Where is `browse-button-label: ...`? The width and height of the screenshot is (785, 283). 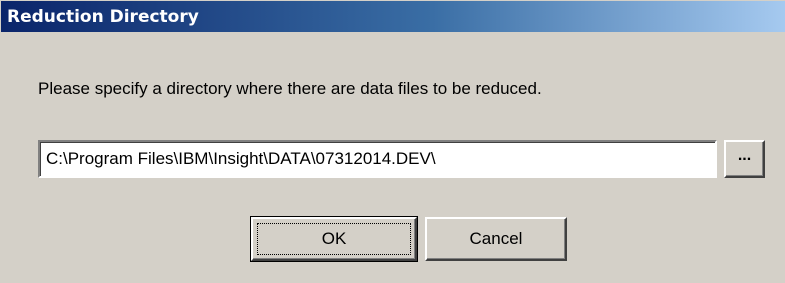
browse-button-label: ... is located at coordinates (744, 155).